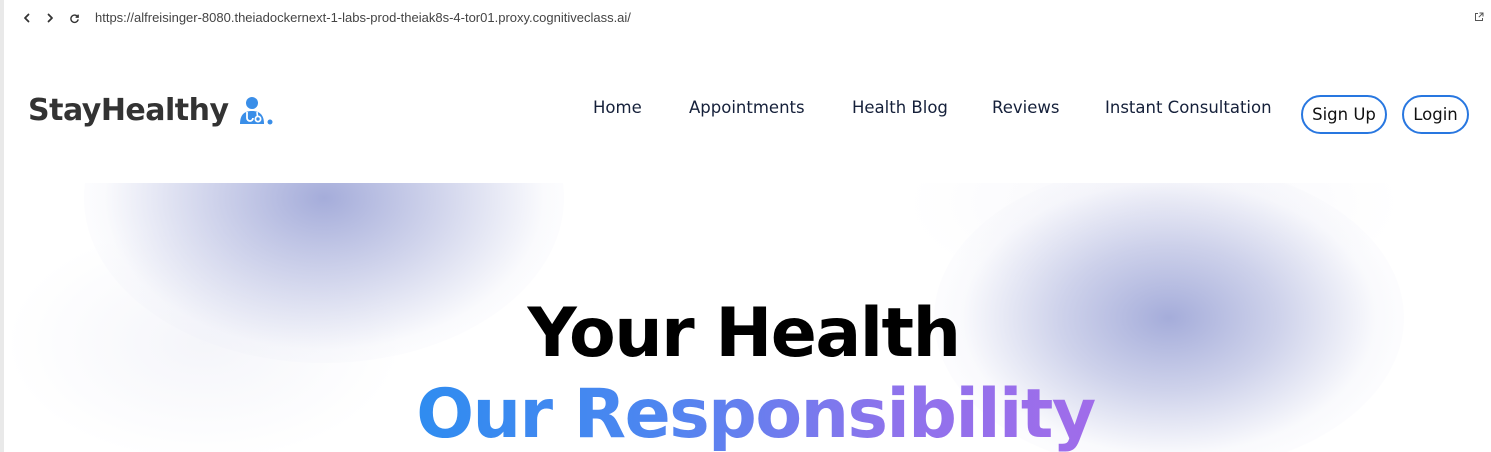 Image resolution: width=1491 pixels, height=452 pixels. I want to click on doctor-icon, so click(256, 111).